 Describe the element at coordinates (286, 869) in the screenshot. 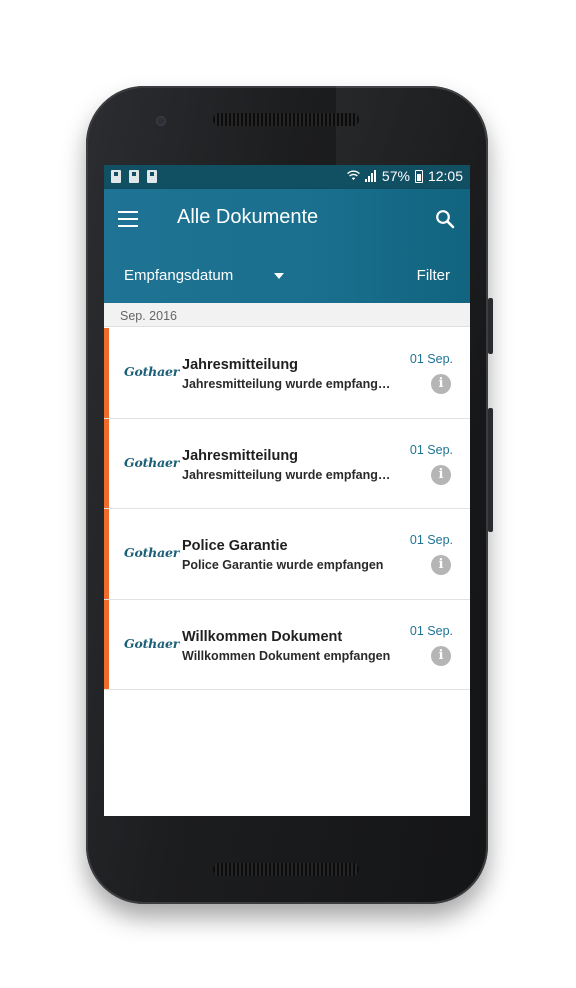

I see `bottom-speaker` at that location.